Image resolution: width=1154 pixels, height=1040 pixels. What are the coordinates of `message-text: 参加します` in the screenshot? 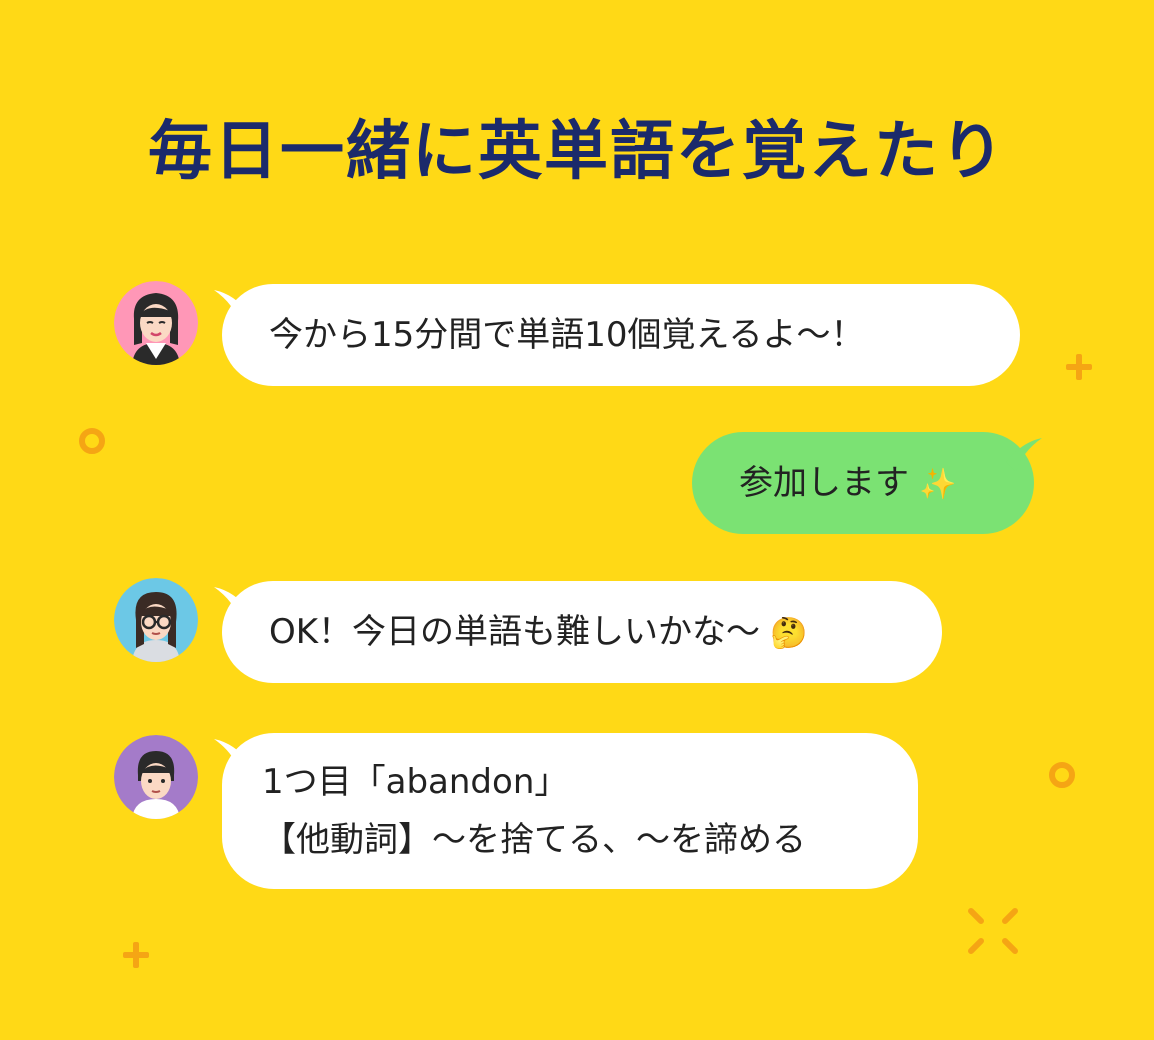 It's located at (824, 483).